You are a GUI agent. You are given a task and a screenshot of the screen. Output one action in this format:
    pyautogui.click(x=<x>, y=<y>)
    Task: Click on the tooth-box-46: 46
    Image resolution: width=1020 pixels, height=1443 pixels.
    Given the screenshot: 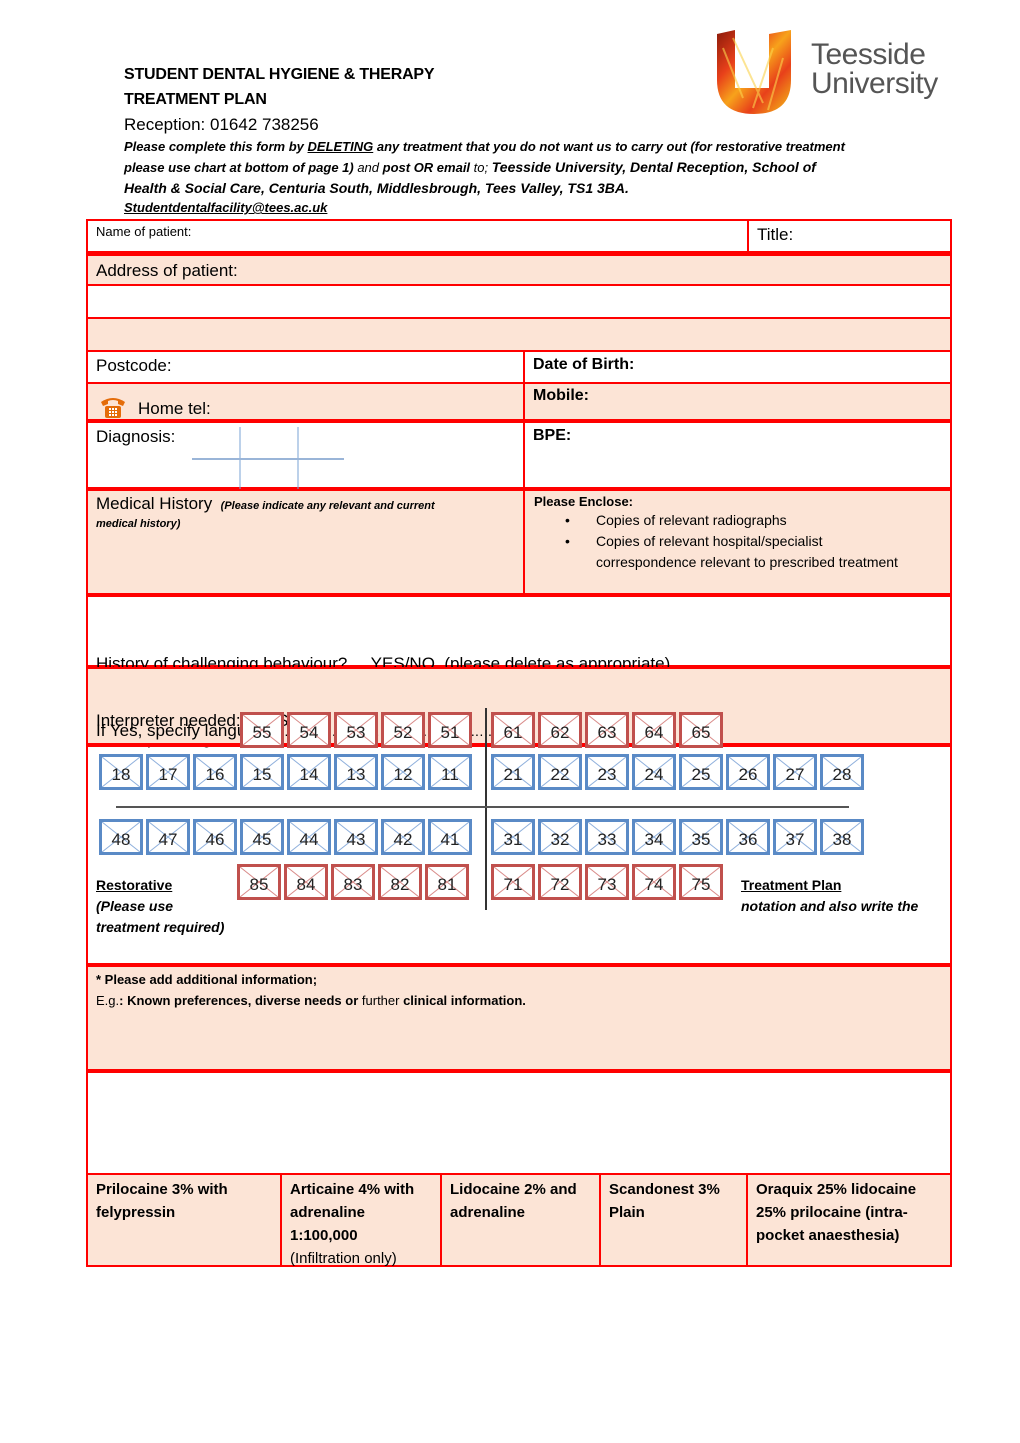 What is the action you would take?
    pyautogui.click(x=215, y=837)
    